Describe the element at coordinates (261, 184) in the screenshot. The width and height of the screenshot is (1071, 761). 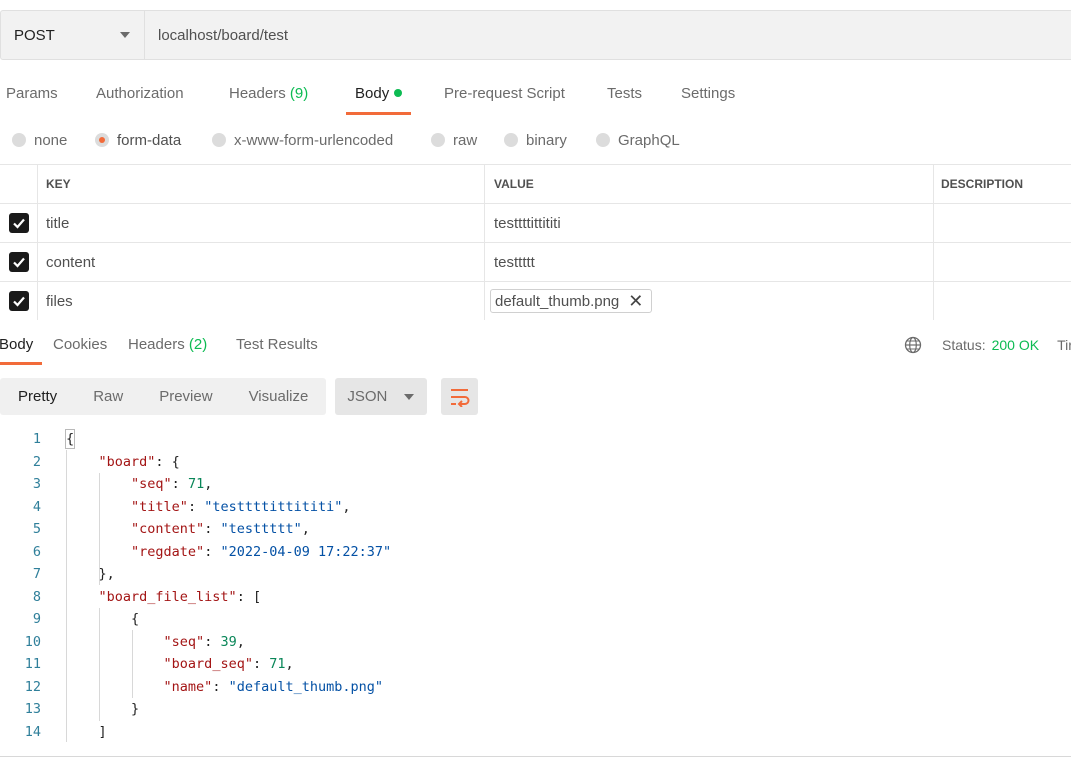
I see `column-header-key: KEY` at that location.